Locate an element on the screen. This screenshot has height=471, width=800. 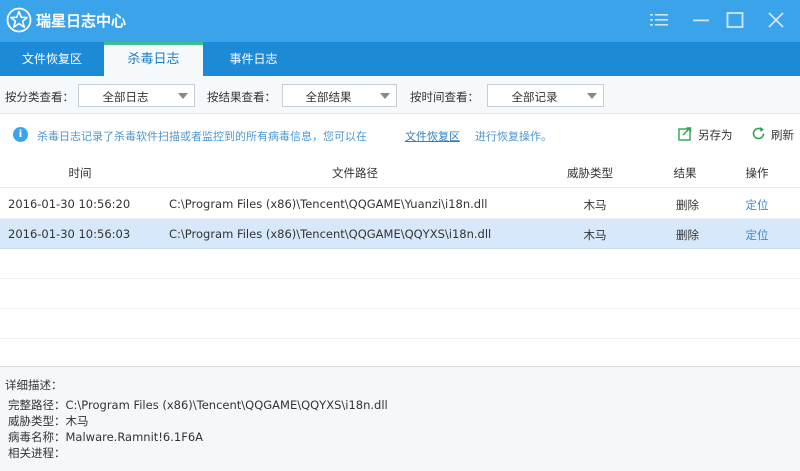
rising-logo-icon is located at coordinates (19, 20).